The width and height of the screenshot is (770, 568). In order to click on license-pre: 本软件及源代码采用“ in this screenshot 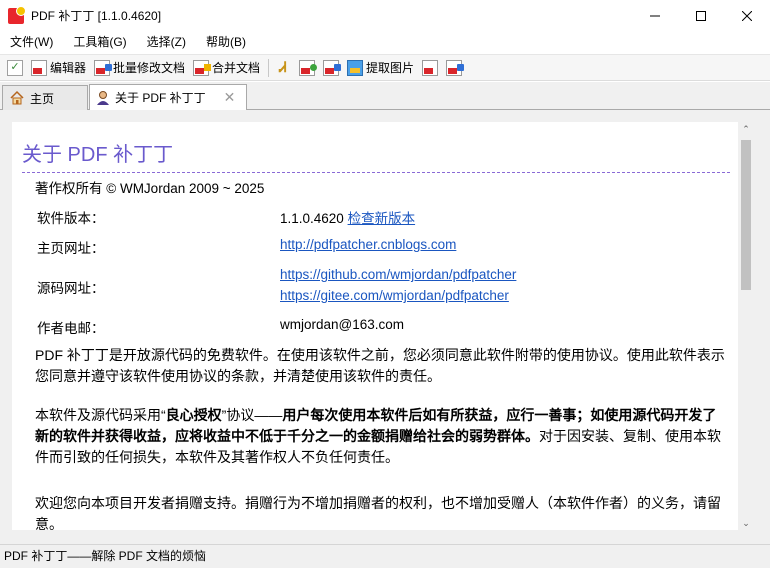, I will do `click(100, 415)`.